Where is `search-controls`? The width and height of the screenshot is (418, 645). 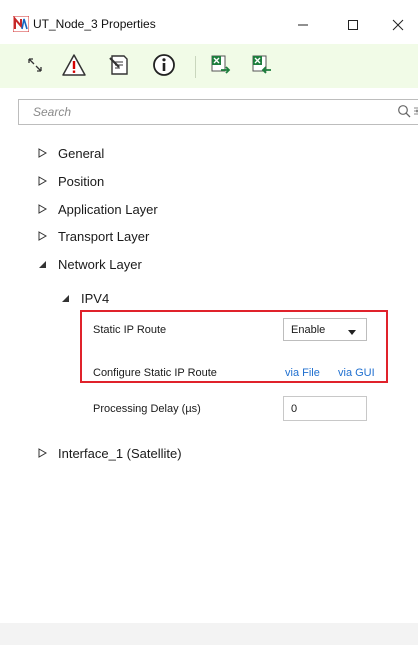 search-controls is located at coordinates (407, 113).